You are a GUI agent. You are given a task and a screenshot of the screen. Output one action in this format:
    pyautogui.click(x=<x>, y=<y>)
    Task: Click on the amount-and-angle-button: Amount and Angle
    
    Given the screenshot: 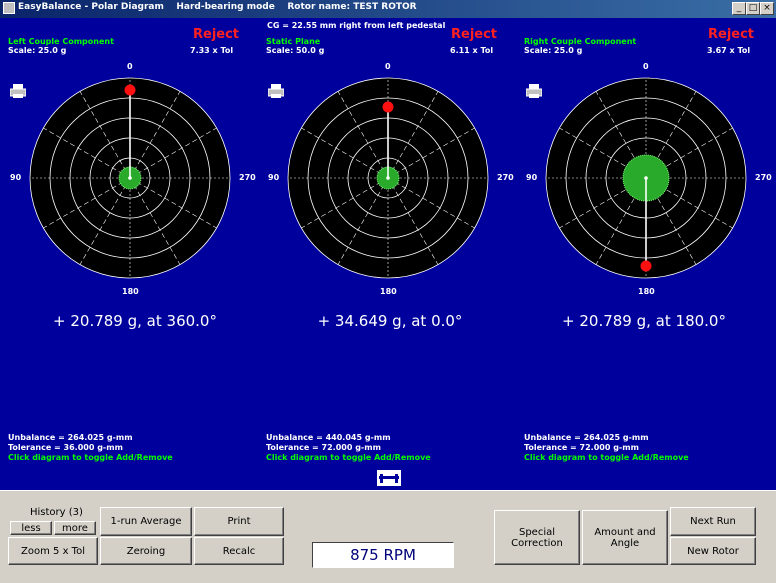 What is the action you would take?
    pyautogui.click(x=625, y=537)
    